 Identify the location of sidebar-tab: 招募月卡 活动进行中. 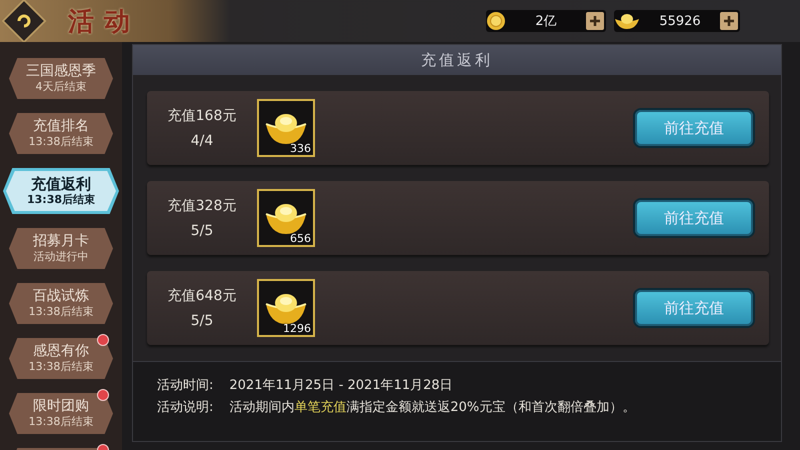
(61, 248).